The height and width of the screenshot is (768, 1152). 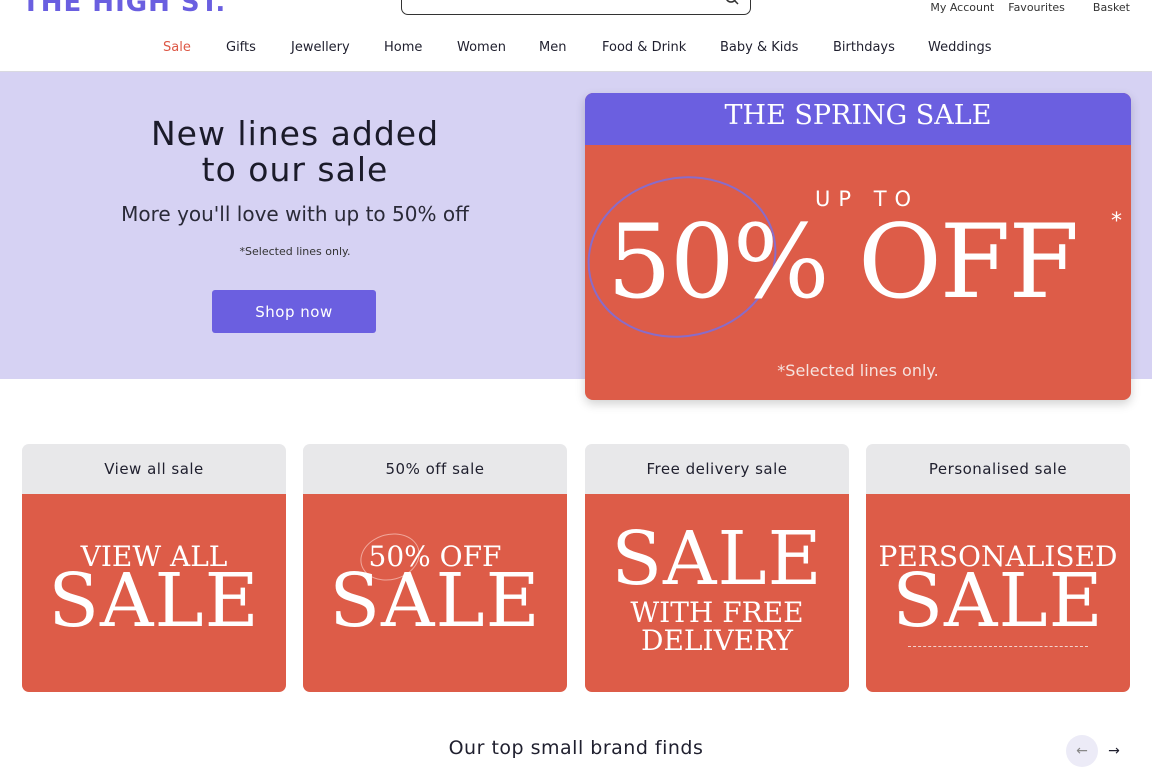 I want to click on favourites-link: Favourites, so click(x=1036, y=7).